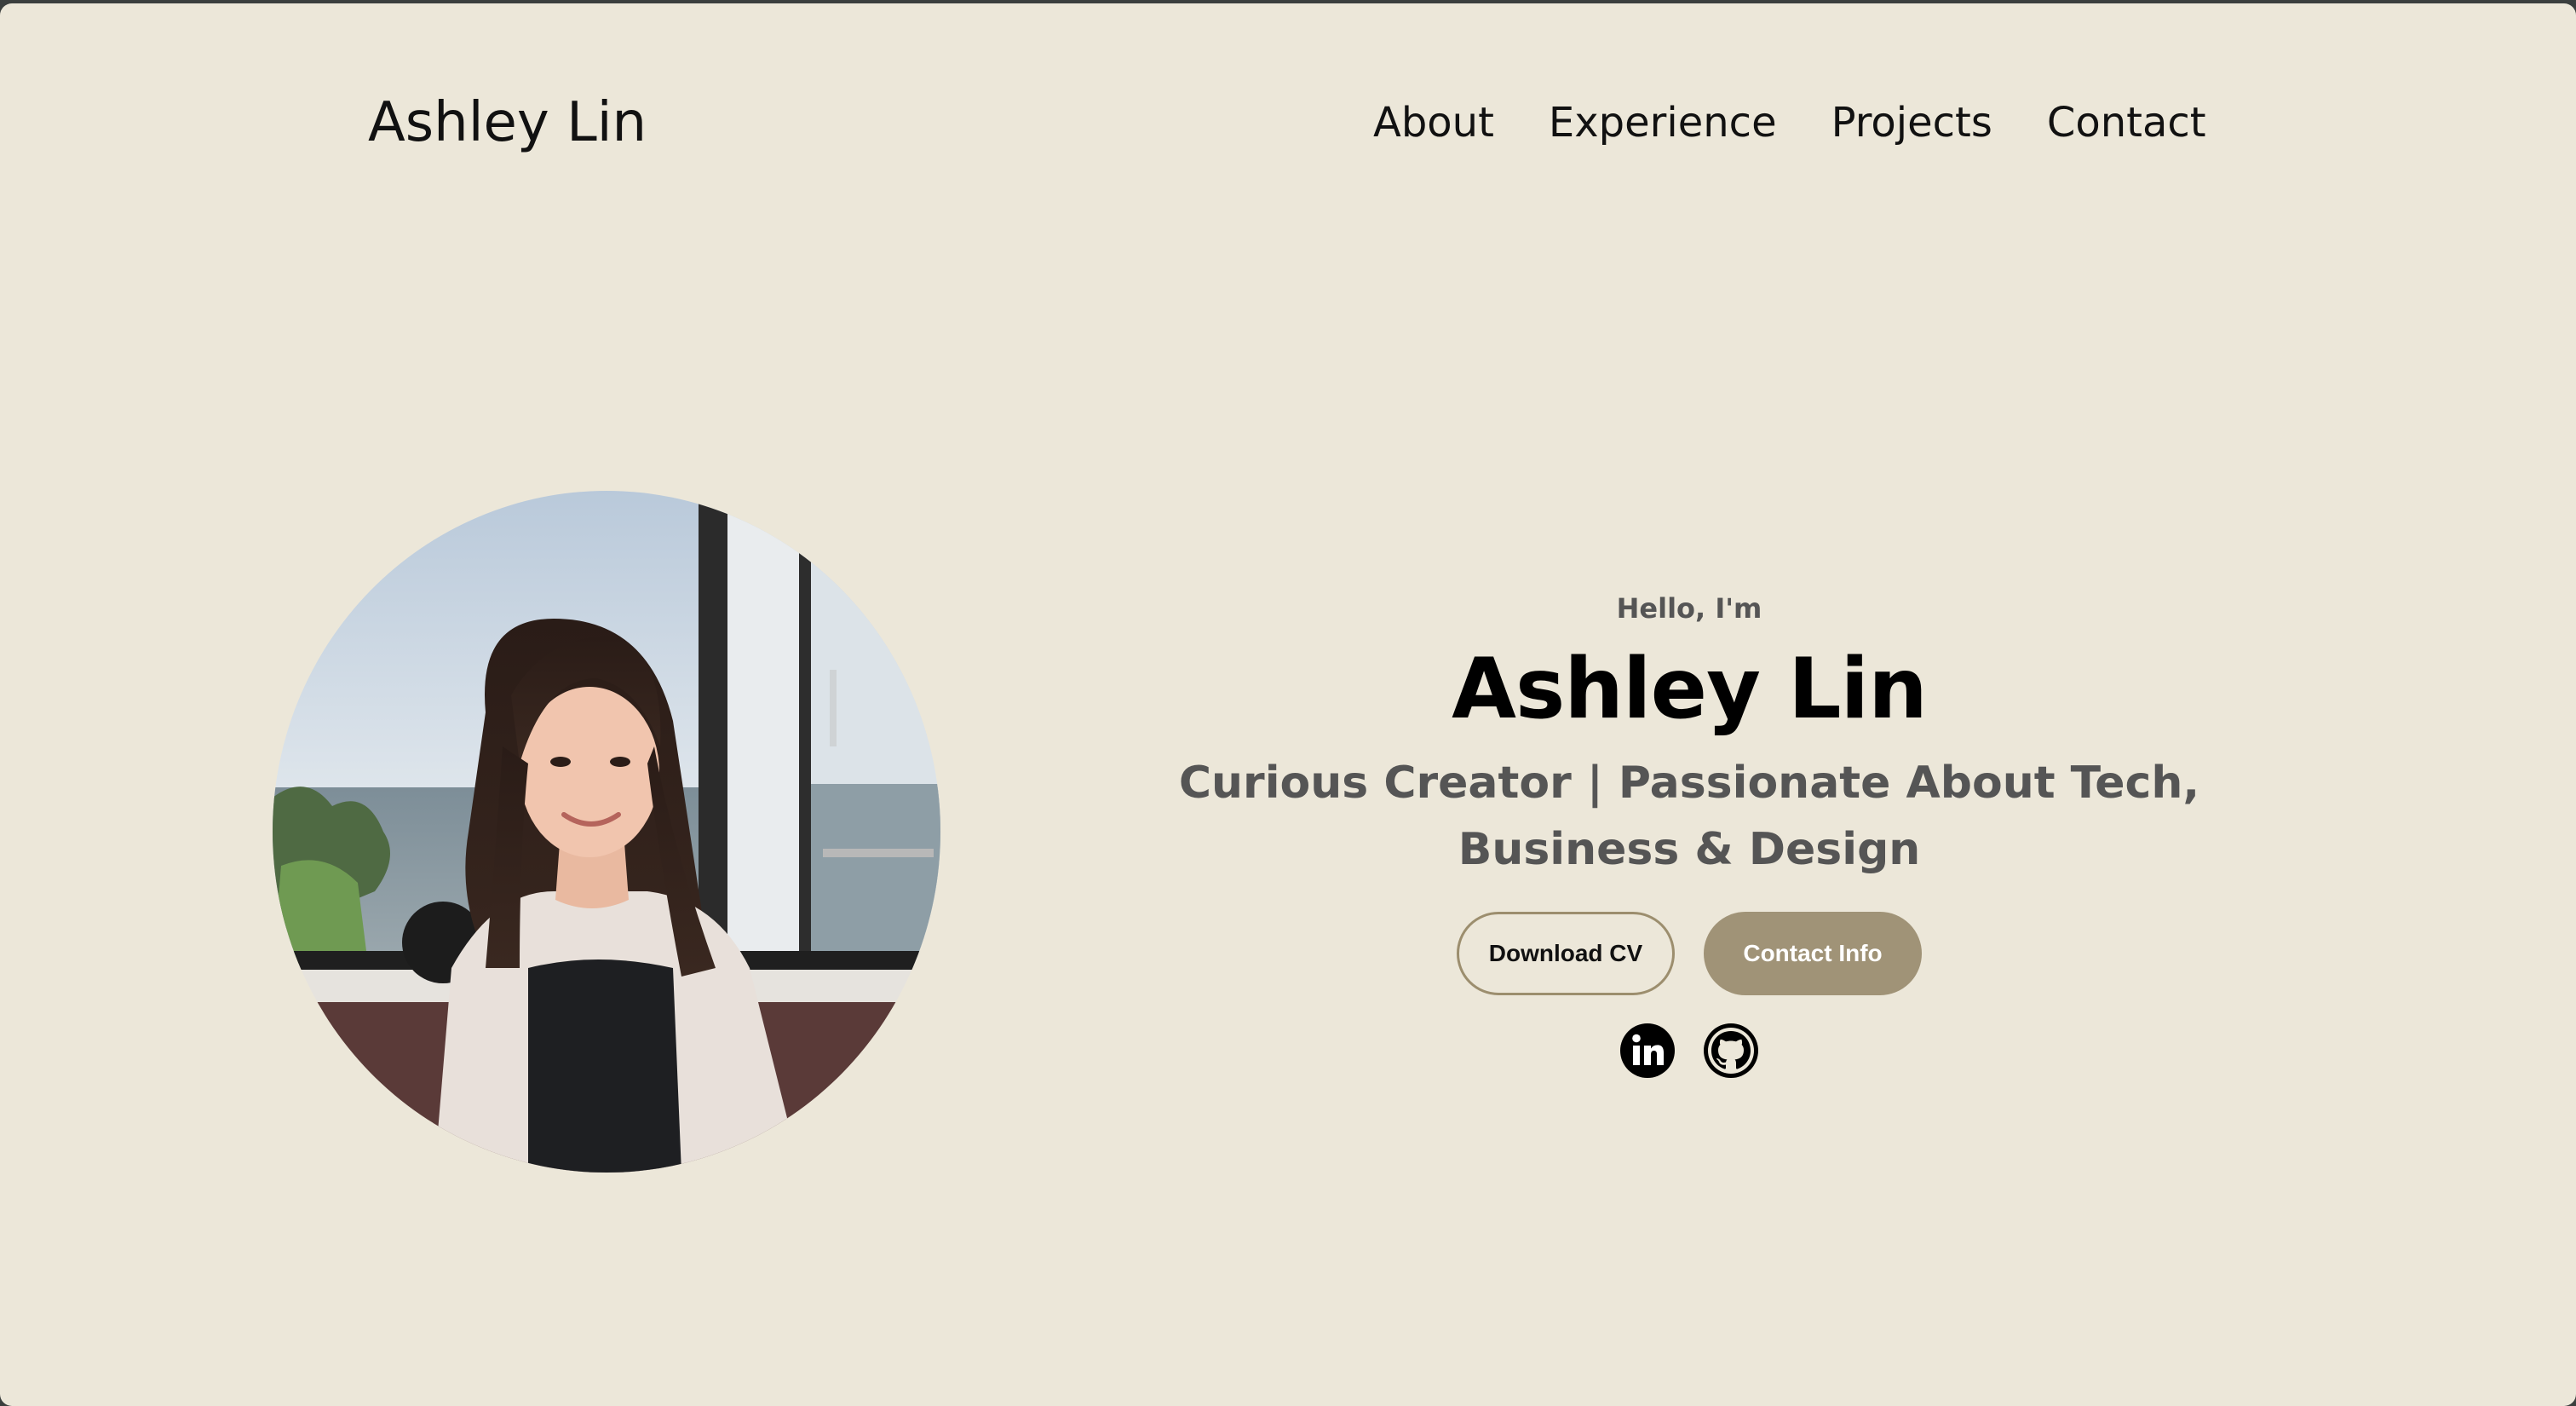  I want to click on nav-item-experience: Experience, so click(1663, 122).